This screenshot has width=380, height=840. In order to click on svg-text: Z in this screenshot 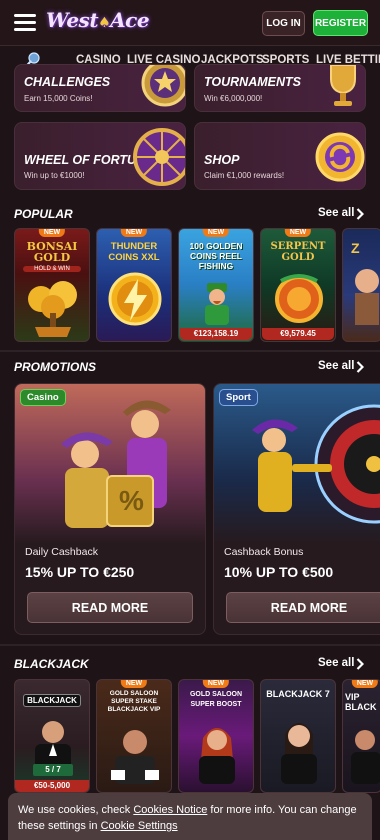, I will do `click(355, 248)`.